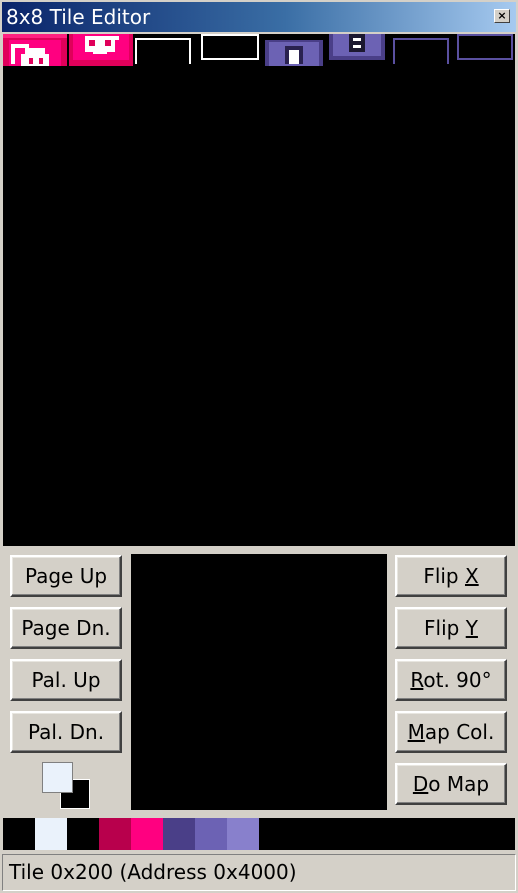 This screenshot has height=893, width=518. I want to click on close-button: ×, so click(502, 16).